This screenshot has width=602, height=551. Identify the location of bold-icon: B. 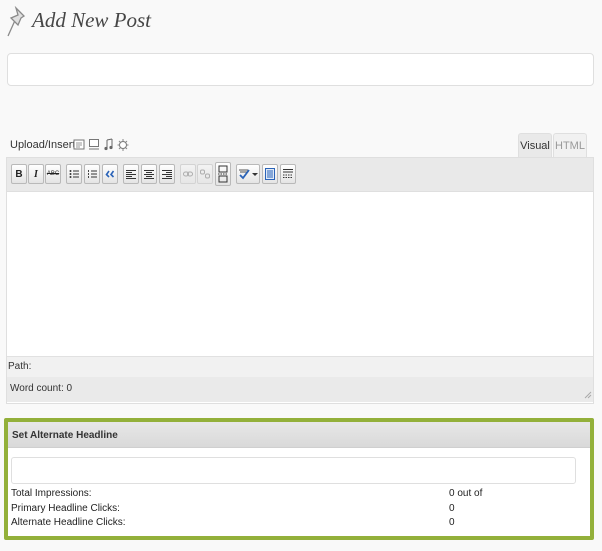
(19, 174).